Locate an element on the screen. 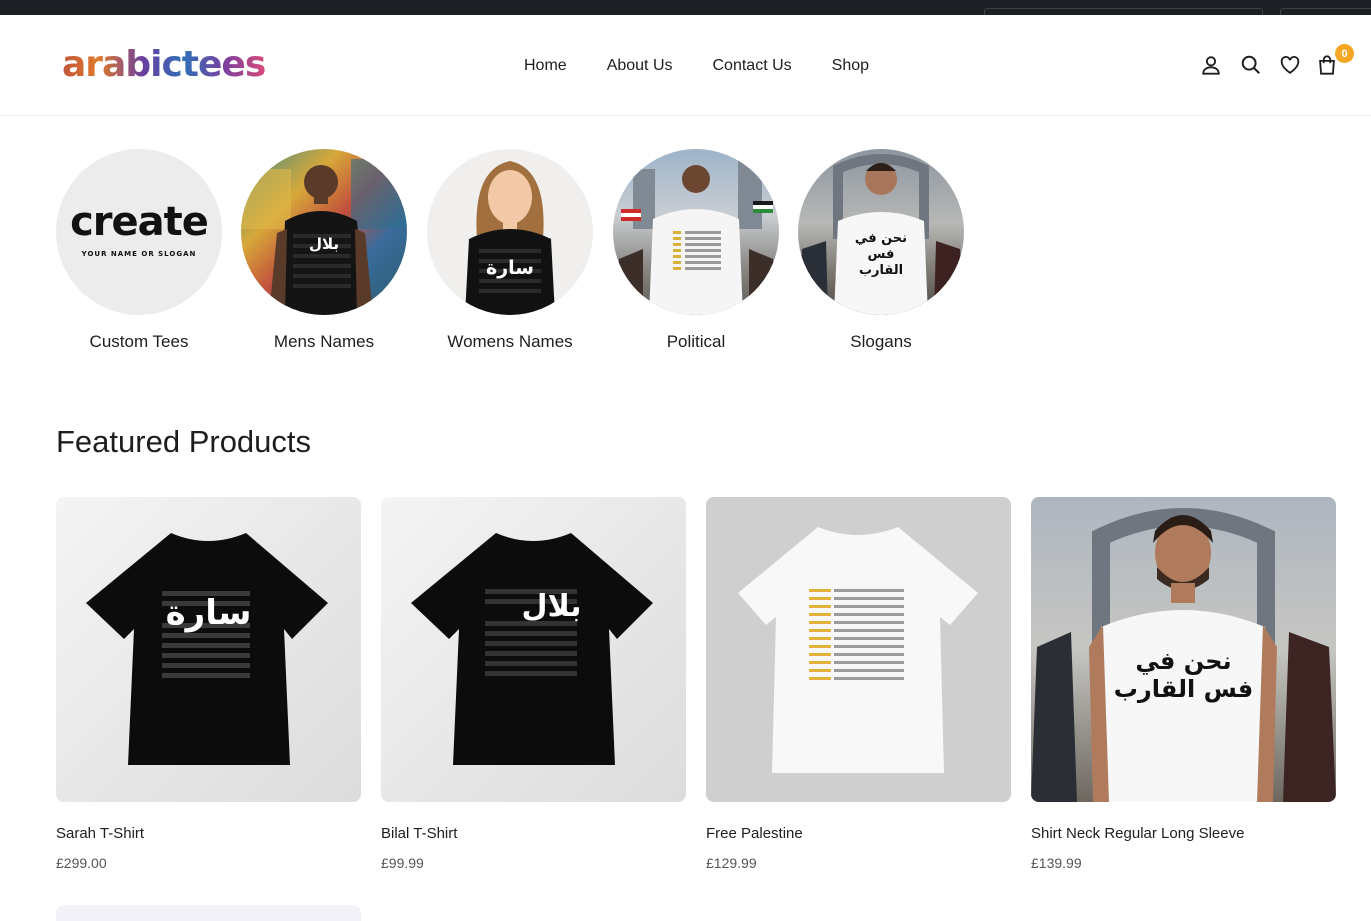 This screenshot has height=921, width=1371. user-icon is located at coordinates (1211, 65).